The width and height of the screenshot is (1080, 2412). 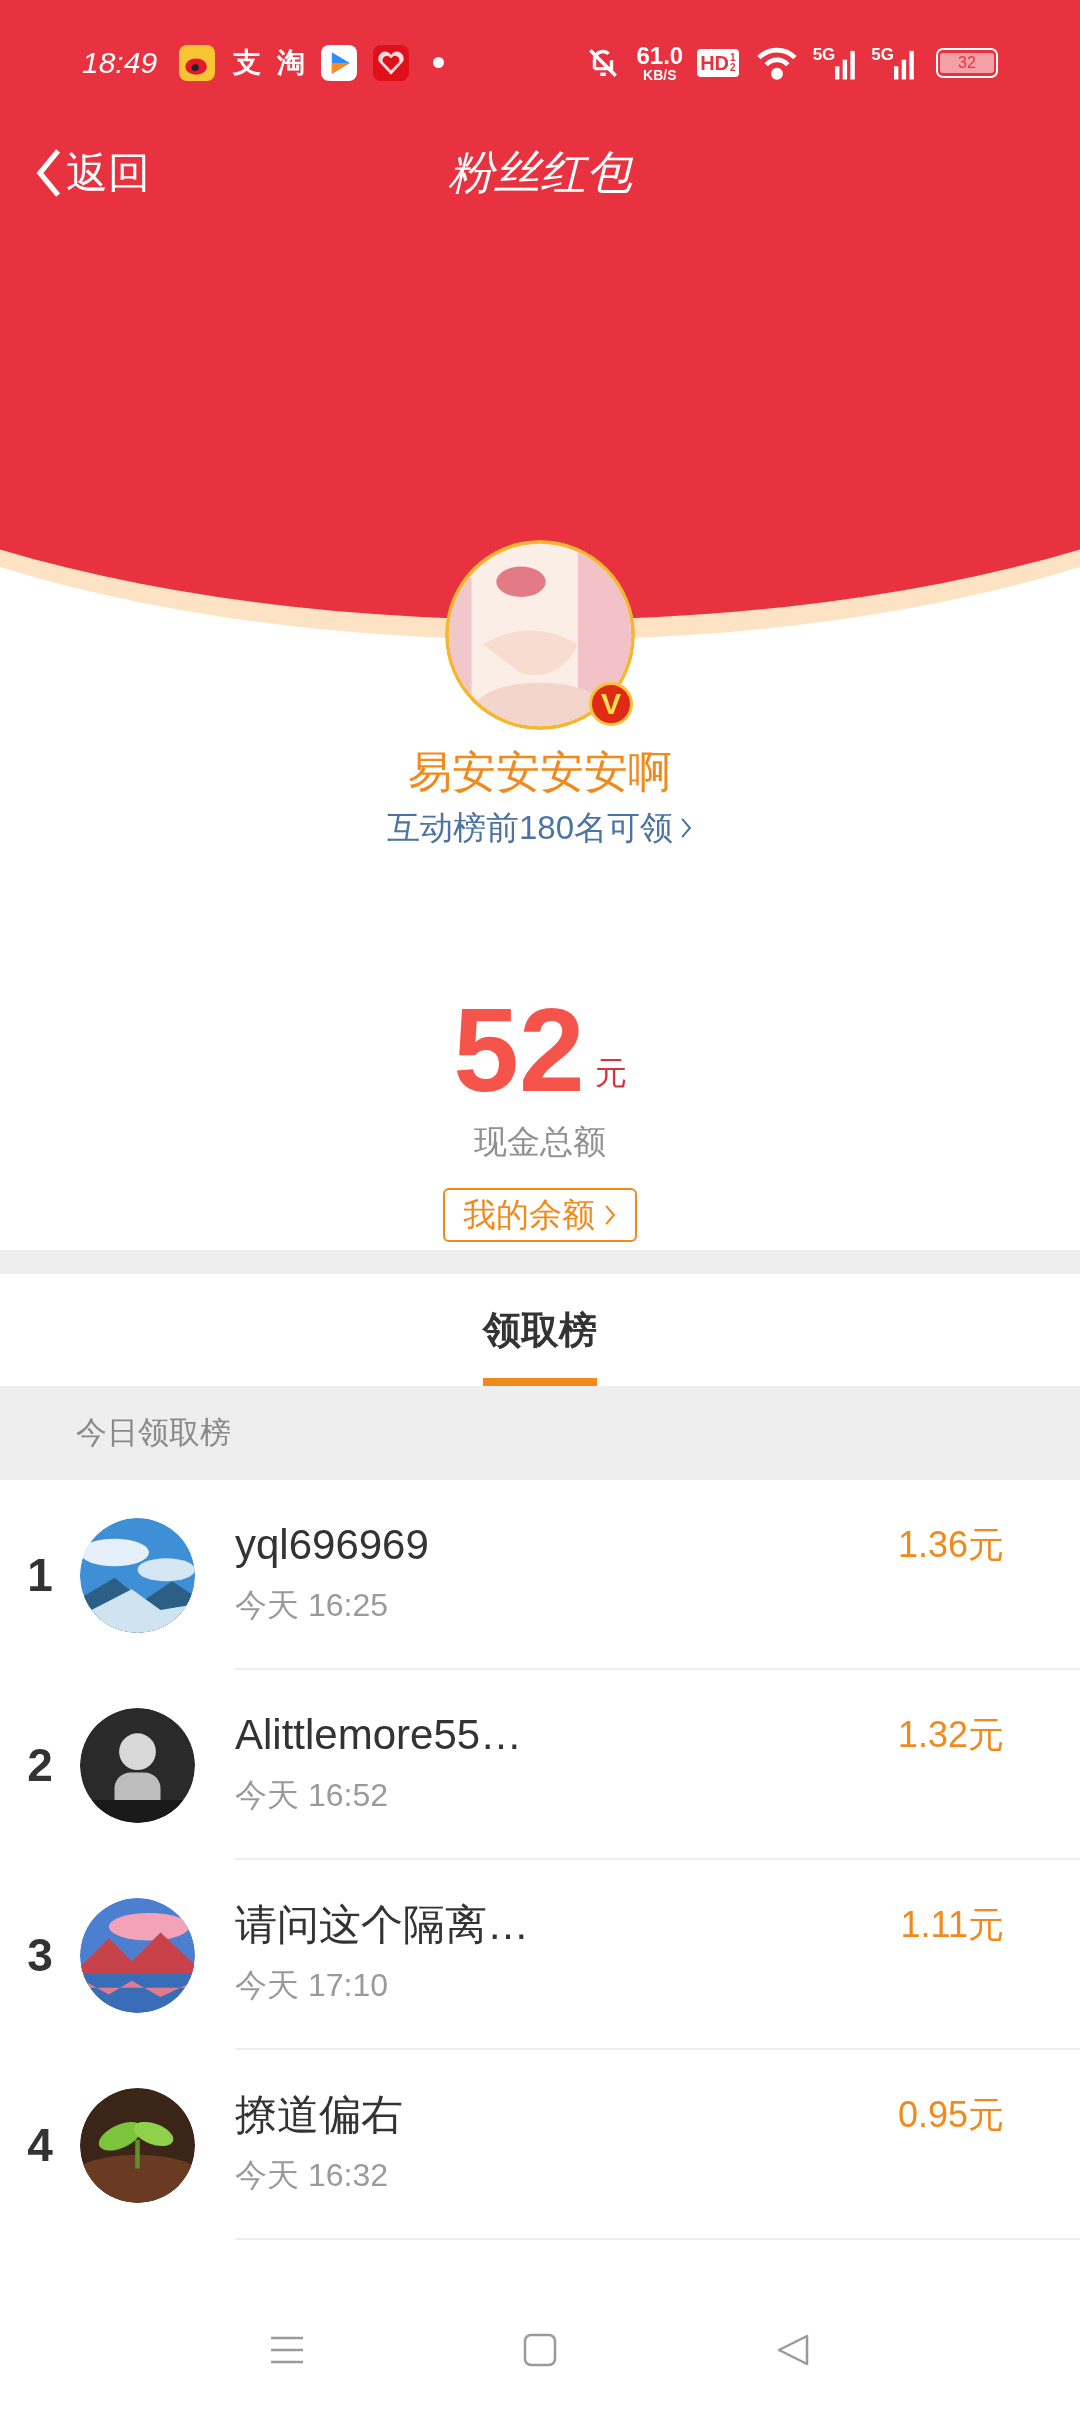 What do you see at coordinates (291, 62) in the screenshot?
I see `app-glyph: 淘` at bounding box center [291, 62].